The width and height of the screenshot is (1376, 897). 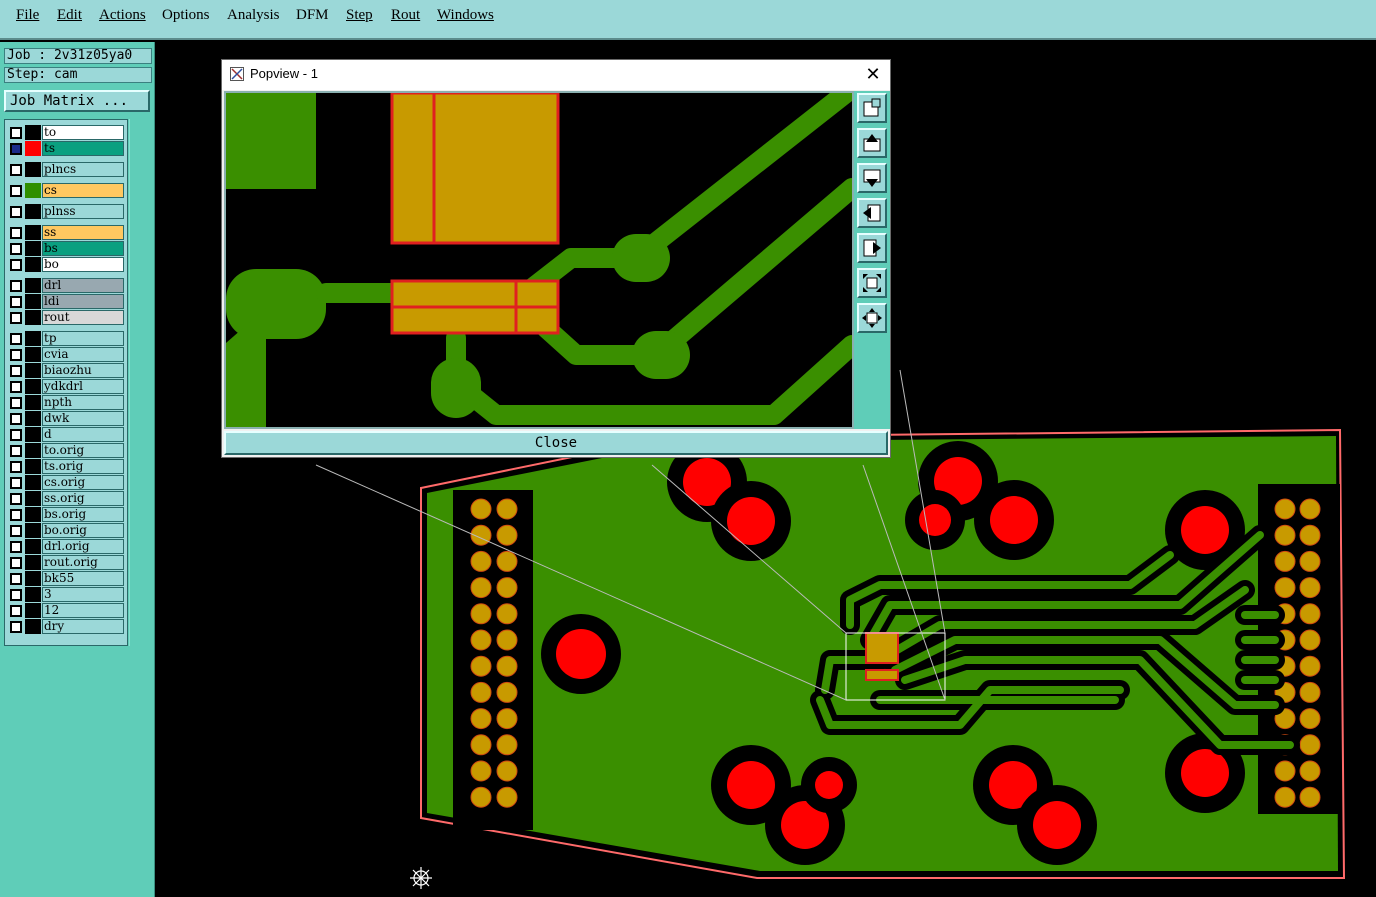 What do you see at coordinates (83, 264) in the screenshot?
I see `layer-name: bo` at bounding box center [83, 264].